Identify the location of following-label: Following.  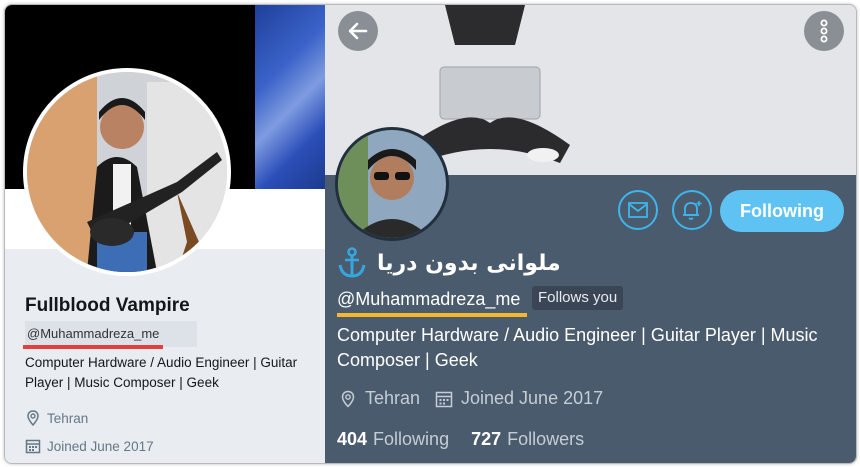
(411, 439).